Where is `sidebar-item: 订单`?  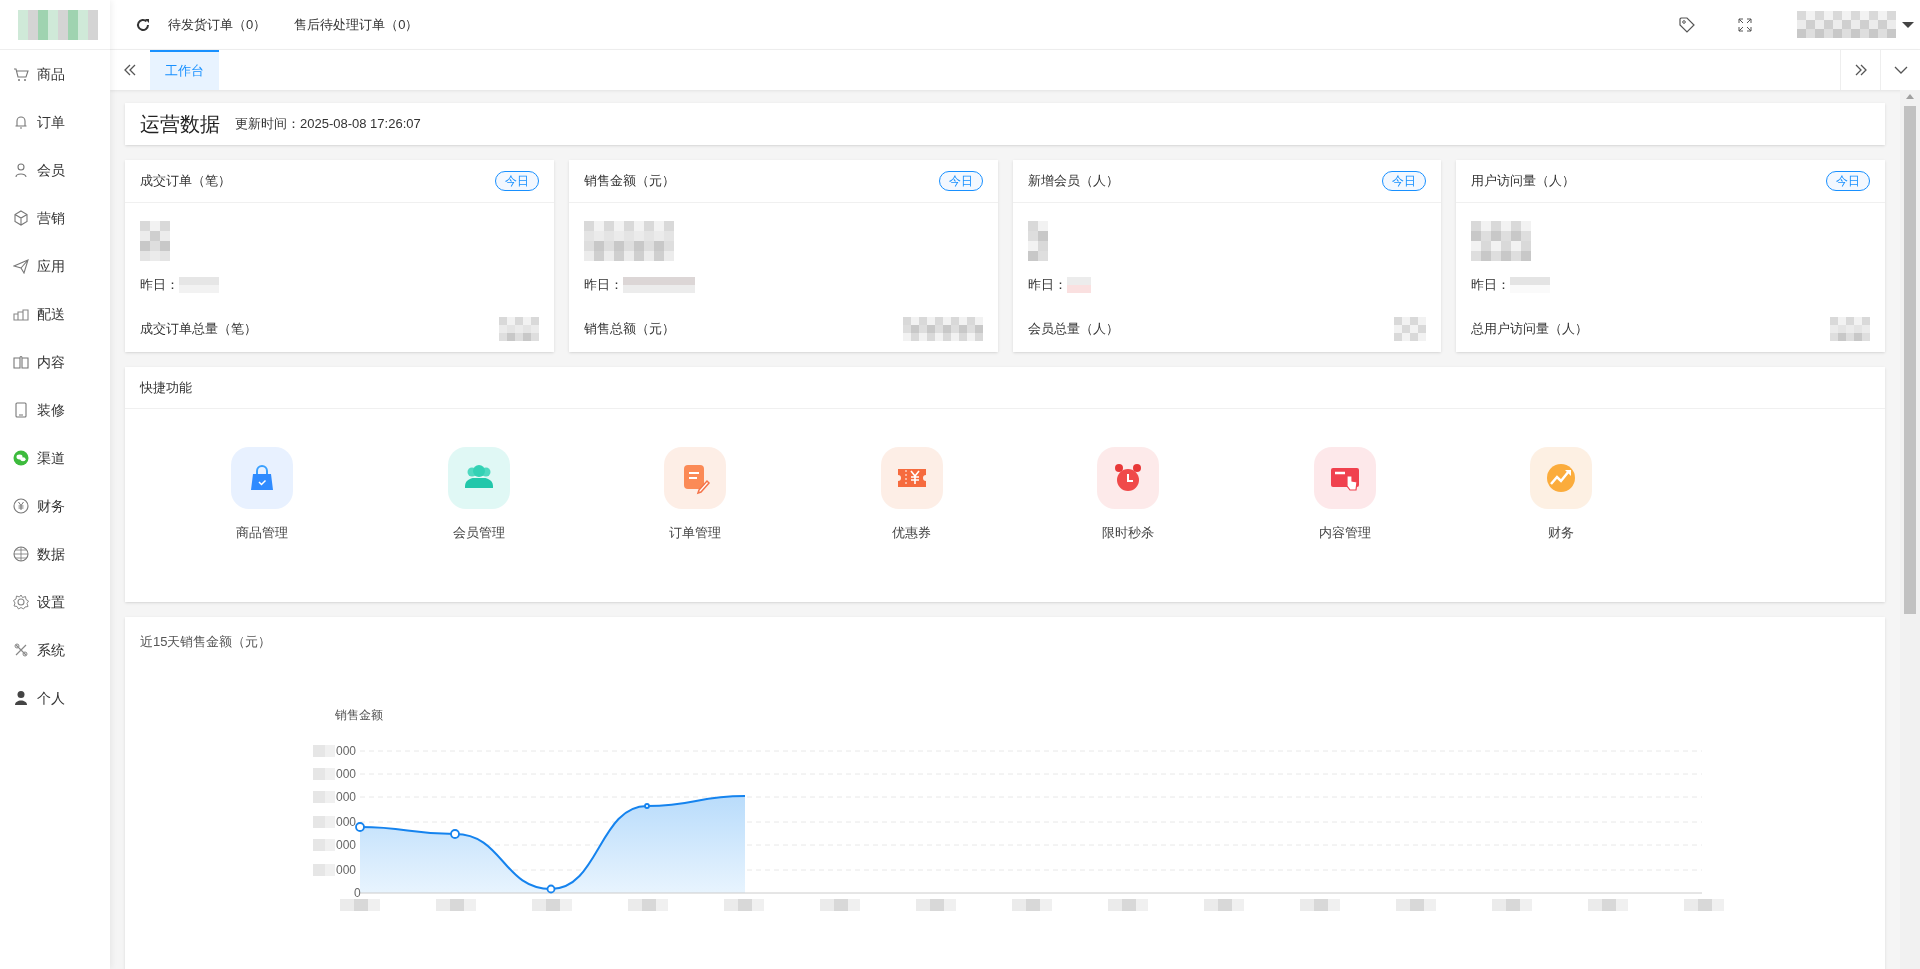 sidebar-item: 订单 is located at coordinates (55, 122).